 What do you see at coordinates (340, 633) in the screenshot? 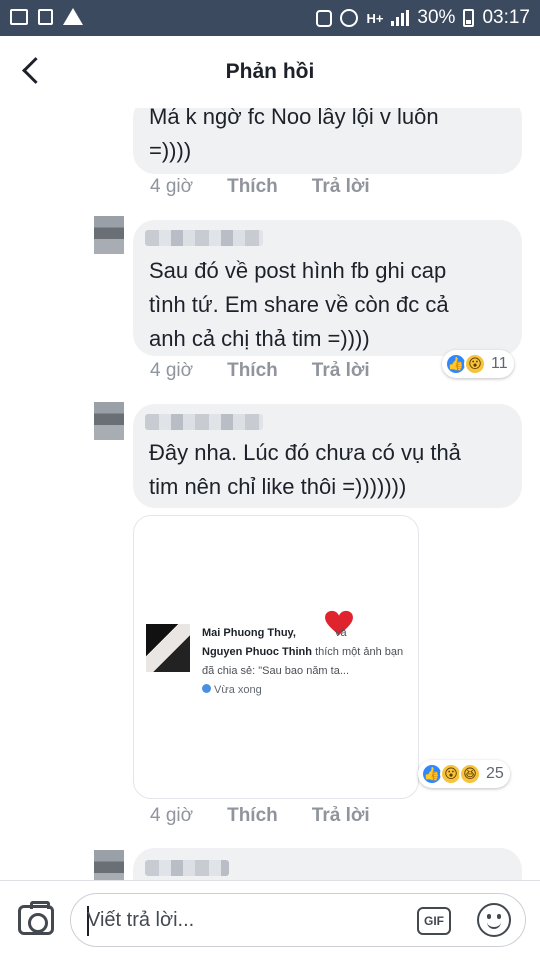
I see `notification-conj: và` at bounding box center [340, 633].